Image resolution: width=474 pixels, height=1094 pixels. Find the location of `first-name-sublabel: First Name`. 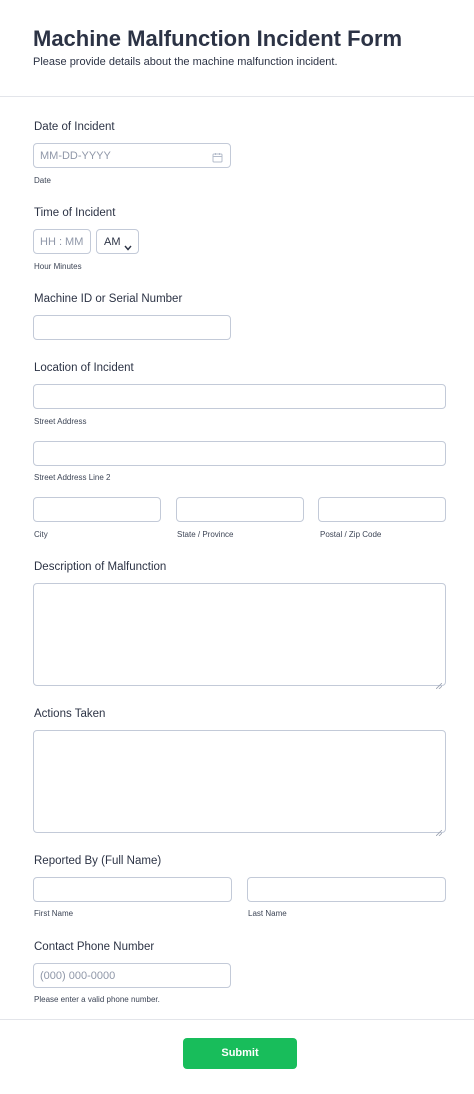

first-name-sublabel: First Name is located at coordinates (54, 913).